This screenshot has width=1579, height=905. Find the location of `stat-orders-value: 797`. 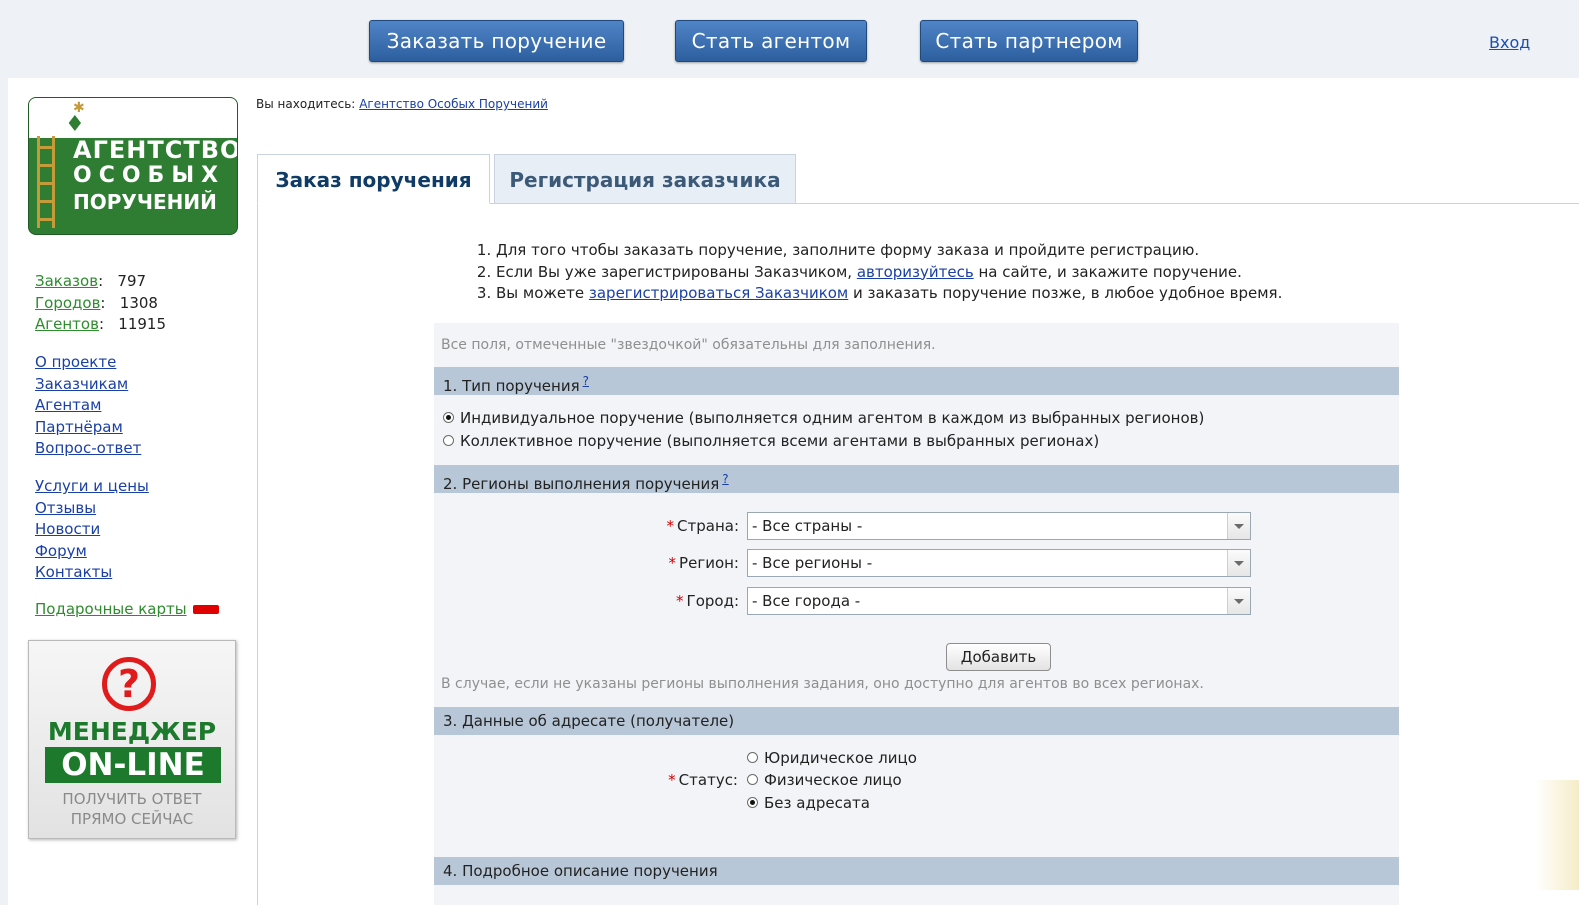

stat-orders-value: 797 is located at coordinates (132, 281).